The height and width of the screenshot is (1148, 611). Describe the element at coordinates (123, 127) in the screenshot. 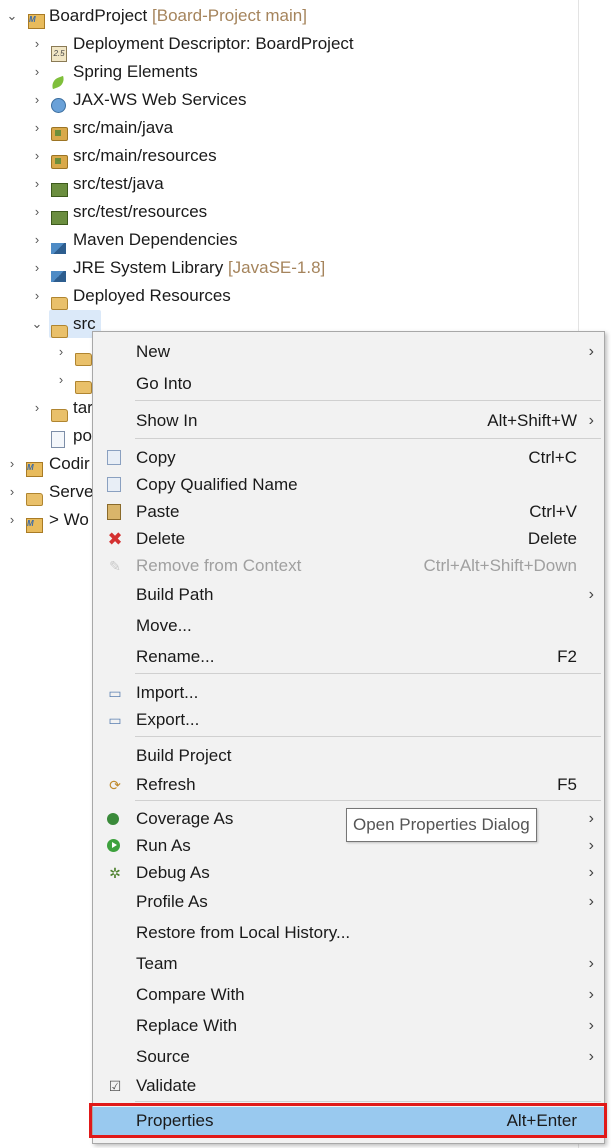

I see `tree-item-label: src/main/java` at that location.